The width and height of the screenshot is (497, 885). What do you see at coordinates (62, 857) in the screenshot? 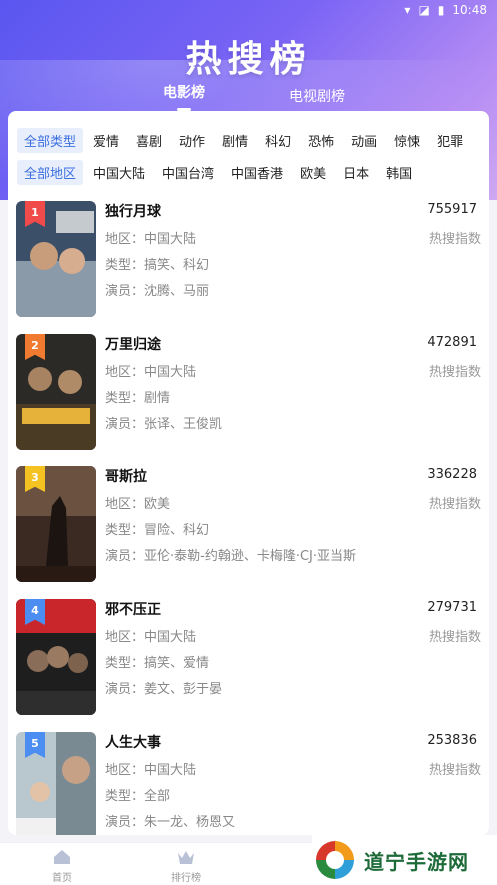
I see `home-icon` at bounding box center [62, 857].